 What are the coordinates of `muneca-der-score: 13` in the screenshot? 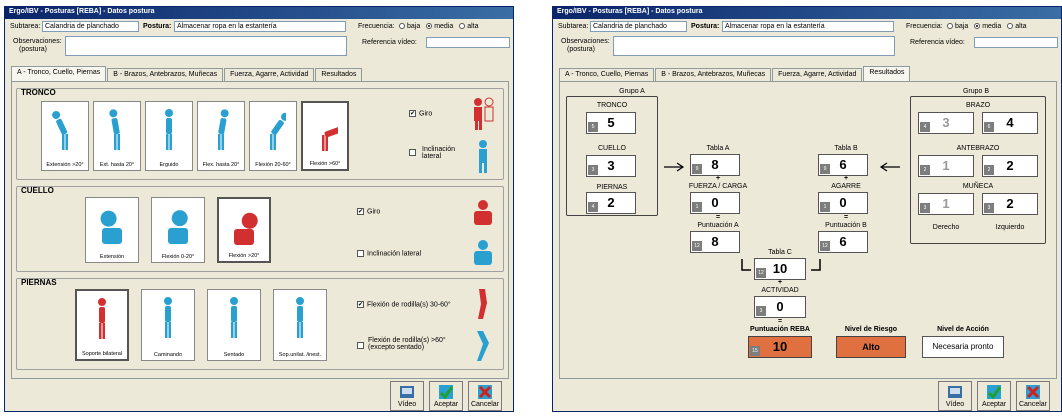 It's located at (946, 204).